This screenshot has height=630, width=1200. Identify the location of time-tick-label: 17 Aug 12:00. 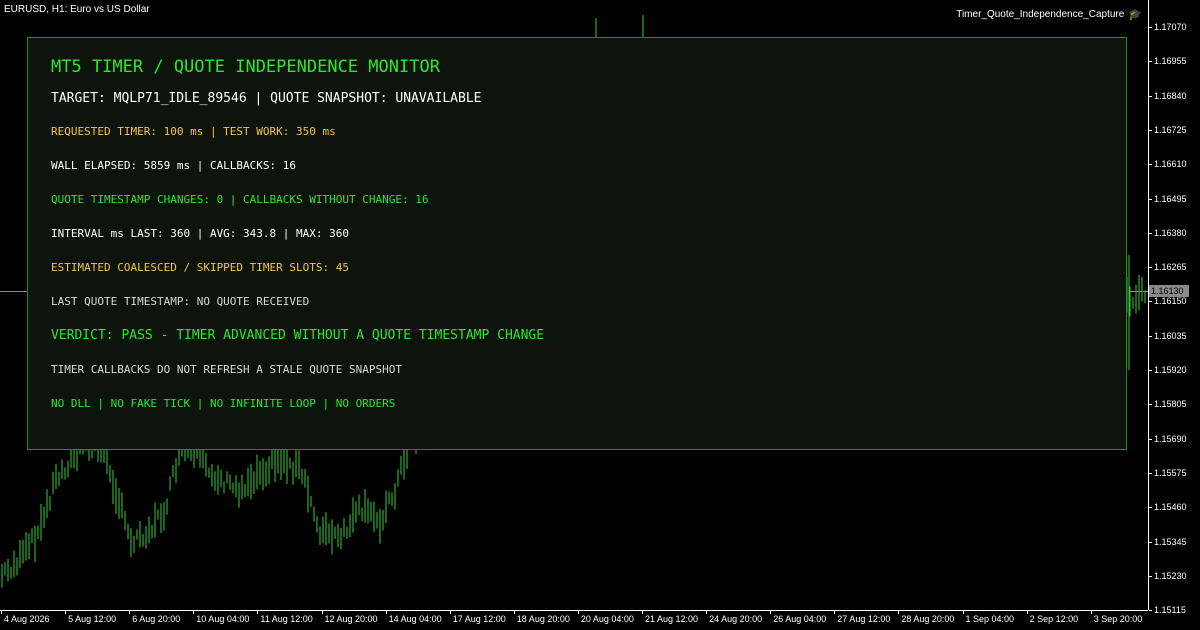
(479, 619).